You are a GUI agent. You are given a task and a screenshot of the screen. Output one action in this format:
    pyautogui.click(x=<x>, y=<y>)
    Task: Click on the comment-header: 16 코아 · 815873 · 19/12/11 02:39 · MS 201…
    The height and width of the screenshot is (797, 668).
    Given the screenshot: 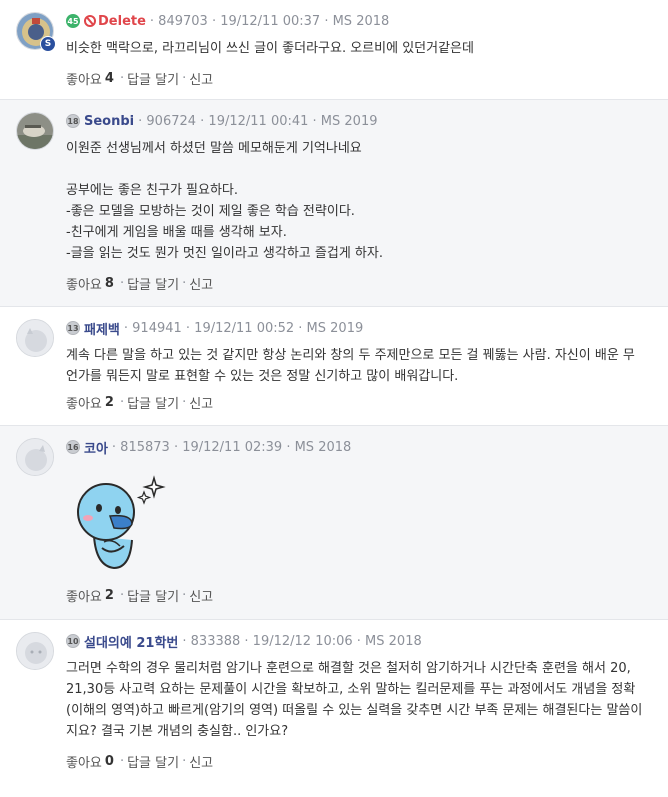 What is the action you would take?
    pyautogui.click(x=209, y=447)
    